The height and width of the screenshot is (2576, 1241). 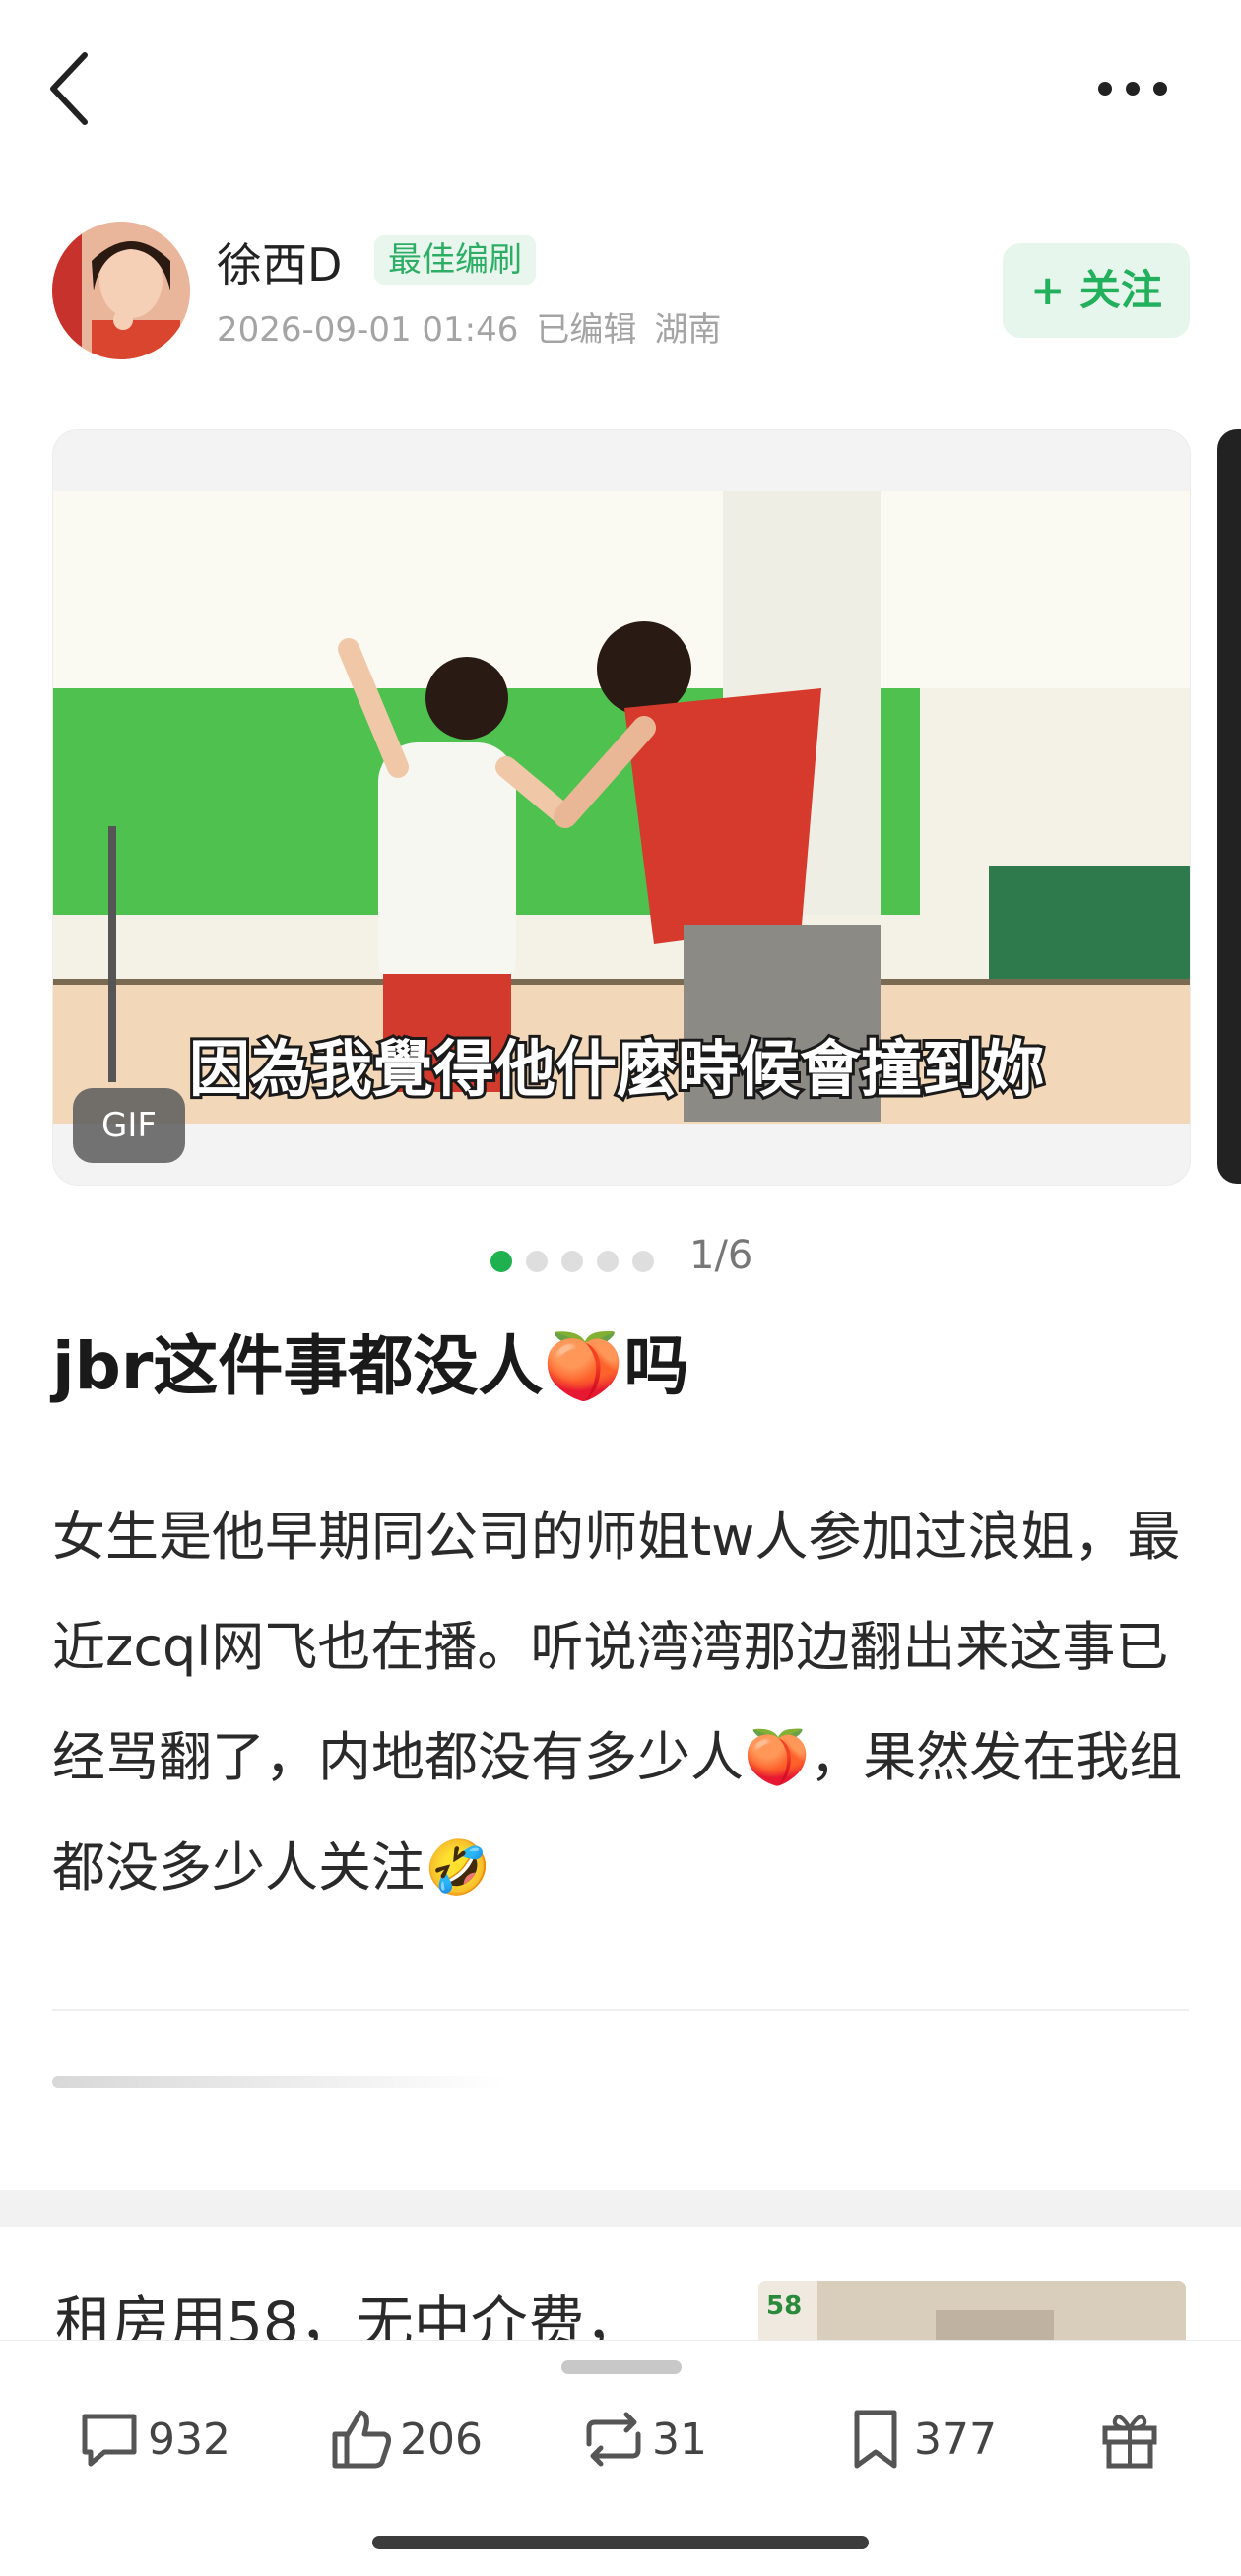 I want to click on like-count: 206, so click(x=442, y=2439).